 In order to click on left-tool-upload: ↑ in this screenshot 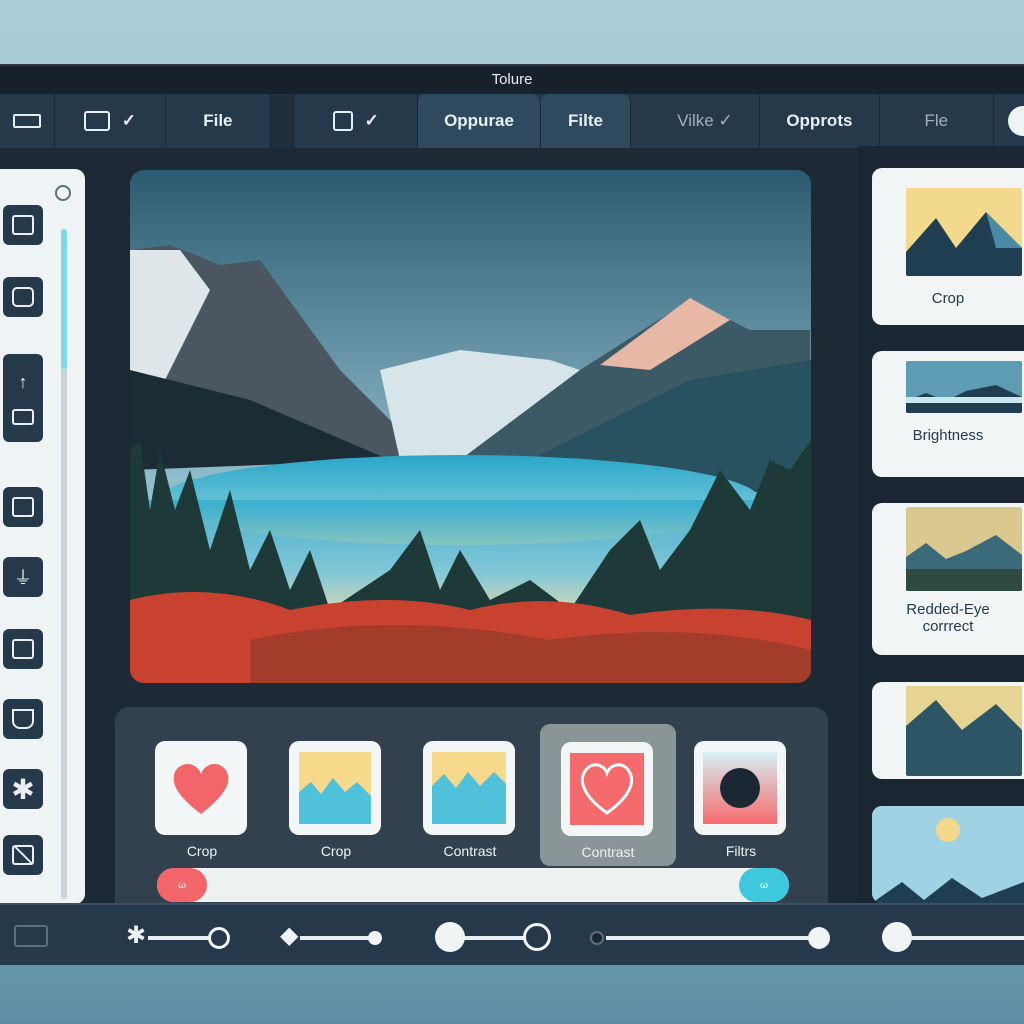, I will do `click(23, 398)`.